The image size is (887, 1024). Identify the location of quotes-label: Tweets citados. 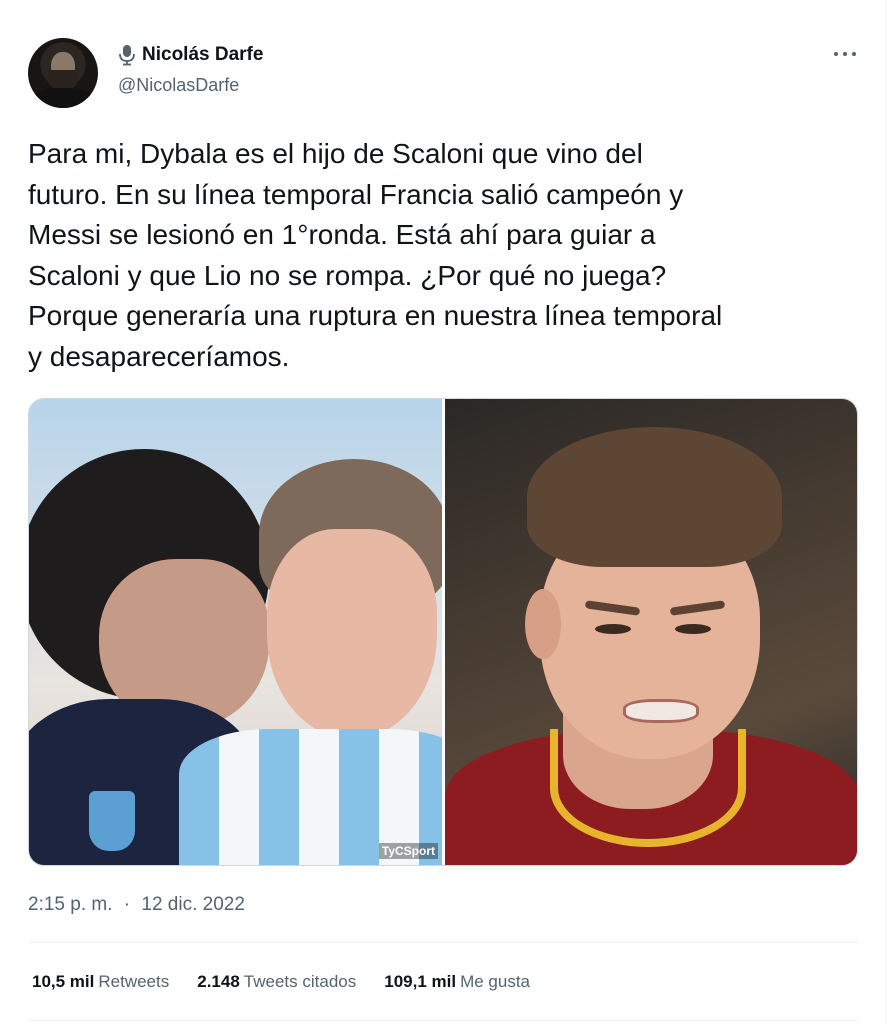
(300, 981).